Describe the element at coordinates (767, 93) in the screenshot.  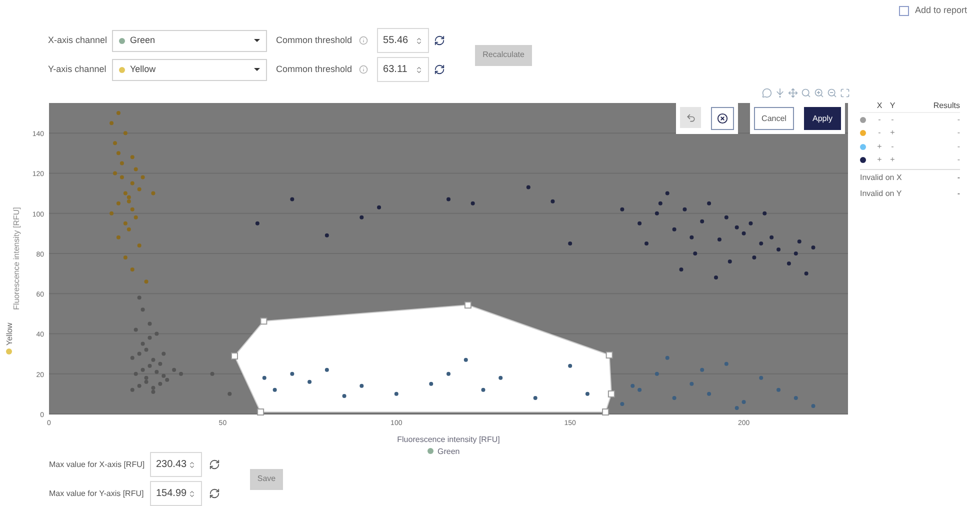
I see `speech-bubble-icon` at that location.